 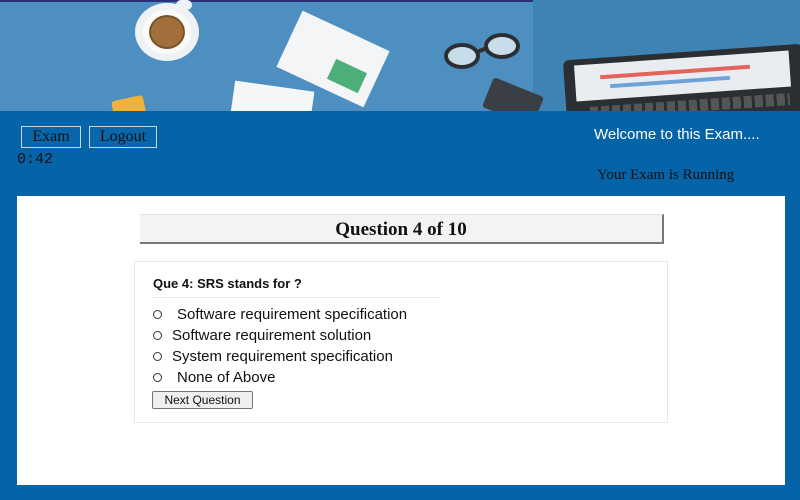 What do you see at coordinates (226, 377) in the screenshot?
I see `answer-option-label: None of Above` at bounding box center [226, 377].